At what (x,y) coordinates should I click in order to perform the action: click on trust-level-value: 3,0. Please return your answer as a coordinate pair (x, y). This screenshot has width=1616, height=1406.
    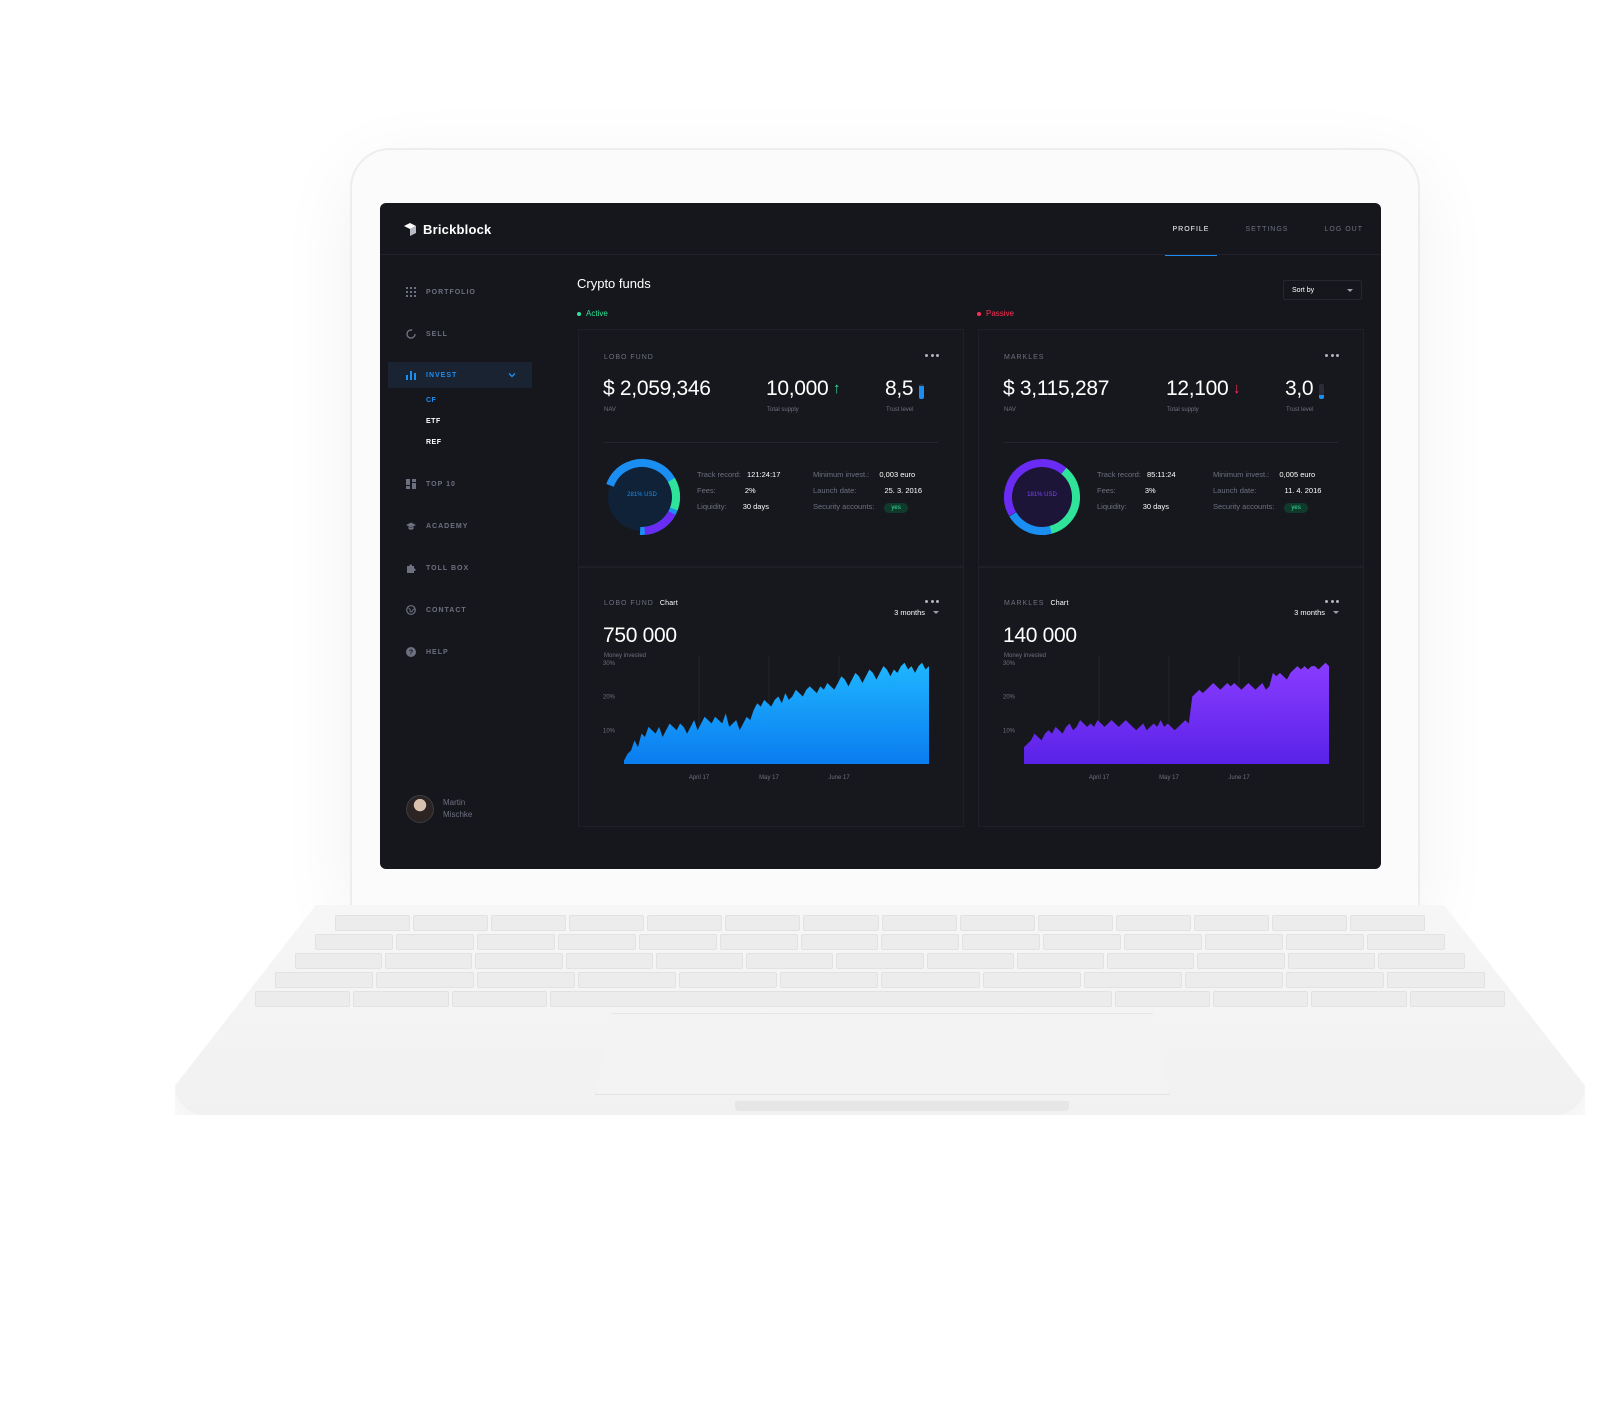
    Looking at the image, I should click on (1299, 388).